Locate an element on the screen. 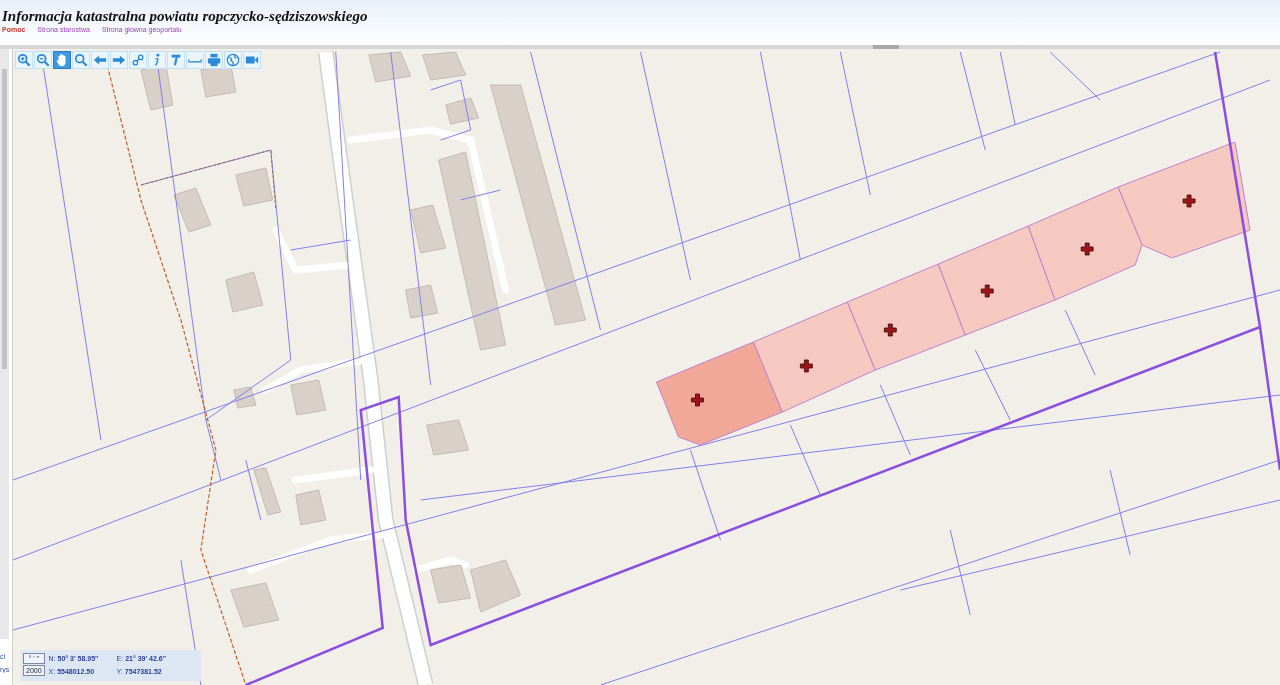  print-tool-button is located at coordinates (214, 60).